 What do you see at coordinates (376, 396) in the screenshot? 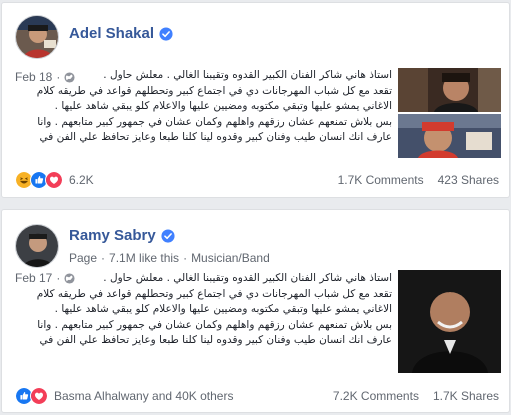
I see `comments-count: 7.2K Comments` at bounding box center [376, 396].